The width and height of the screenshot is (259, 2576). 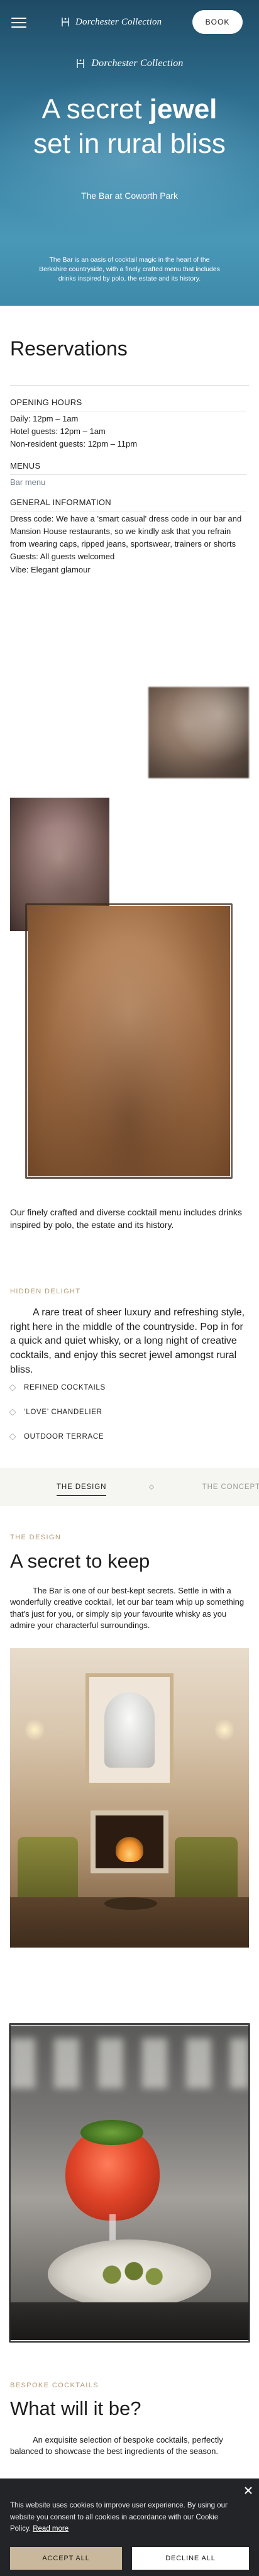 What do you see at coordinates (129, 143) in the screenshot?
I see `hero-title-line2: set in rural bliss` at bounding box center [129, 143].